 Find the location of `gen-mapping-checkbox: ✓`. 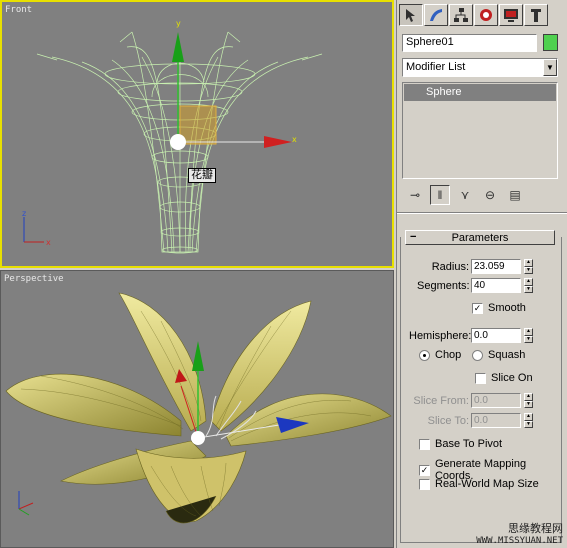

gen-mapping-checkbox: ✓ is located at coordinates (424, 470).